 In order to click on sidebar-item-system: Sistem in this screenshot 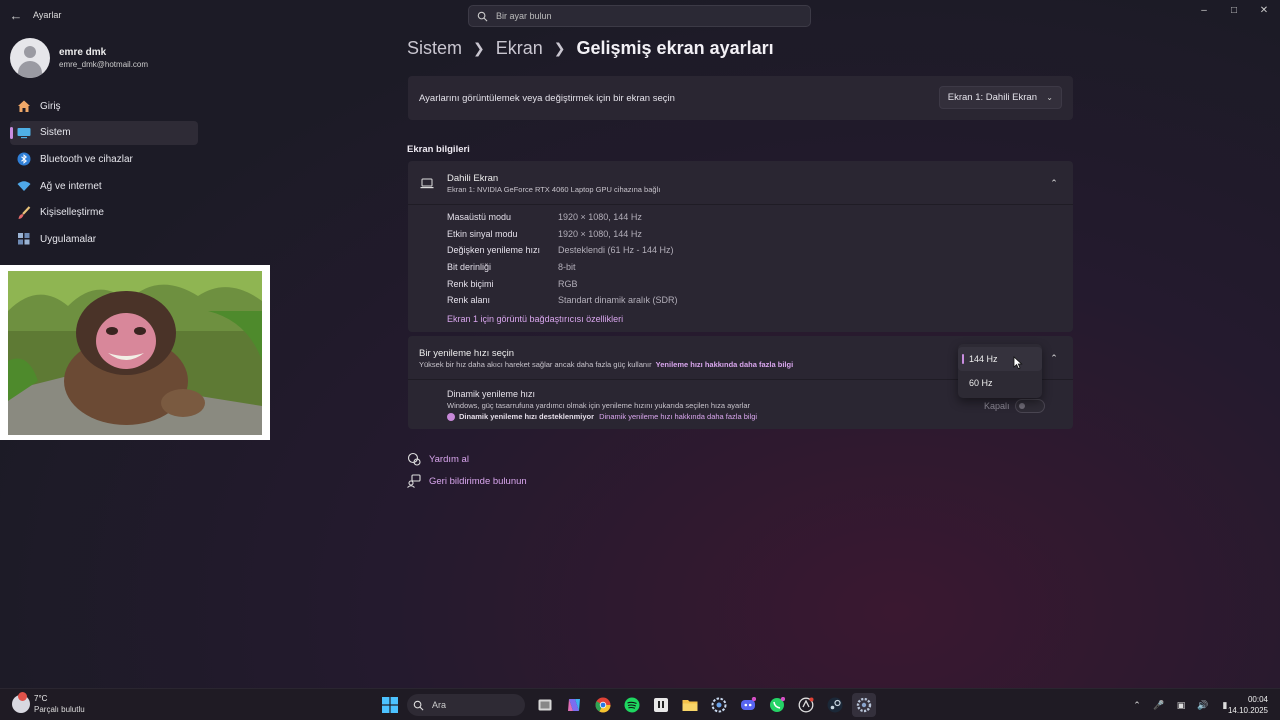, I will do `click(104, 132)`.